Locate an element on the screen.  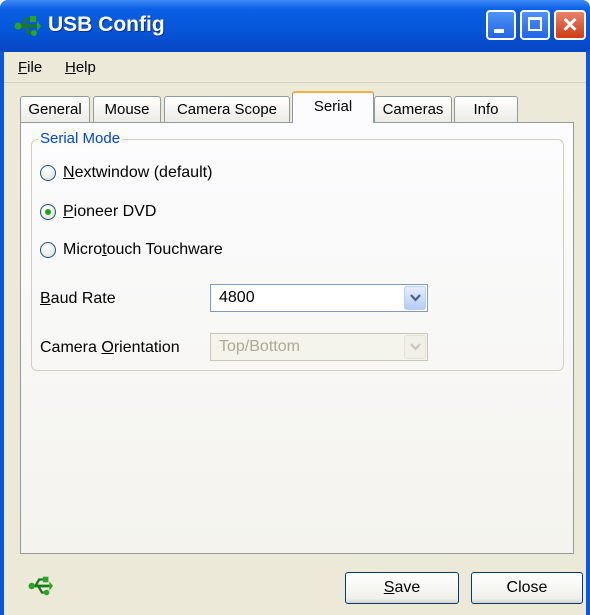
menu-bar: File Help is located at coordinates (295, 67).